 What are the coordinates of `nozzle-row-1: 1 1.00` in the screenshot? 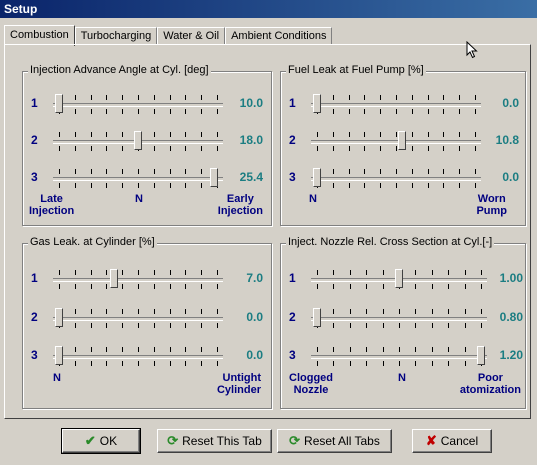 It's located at (403, 279).